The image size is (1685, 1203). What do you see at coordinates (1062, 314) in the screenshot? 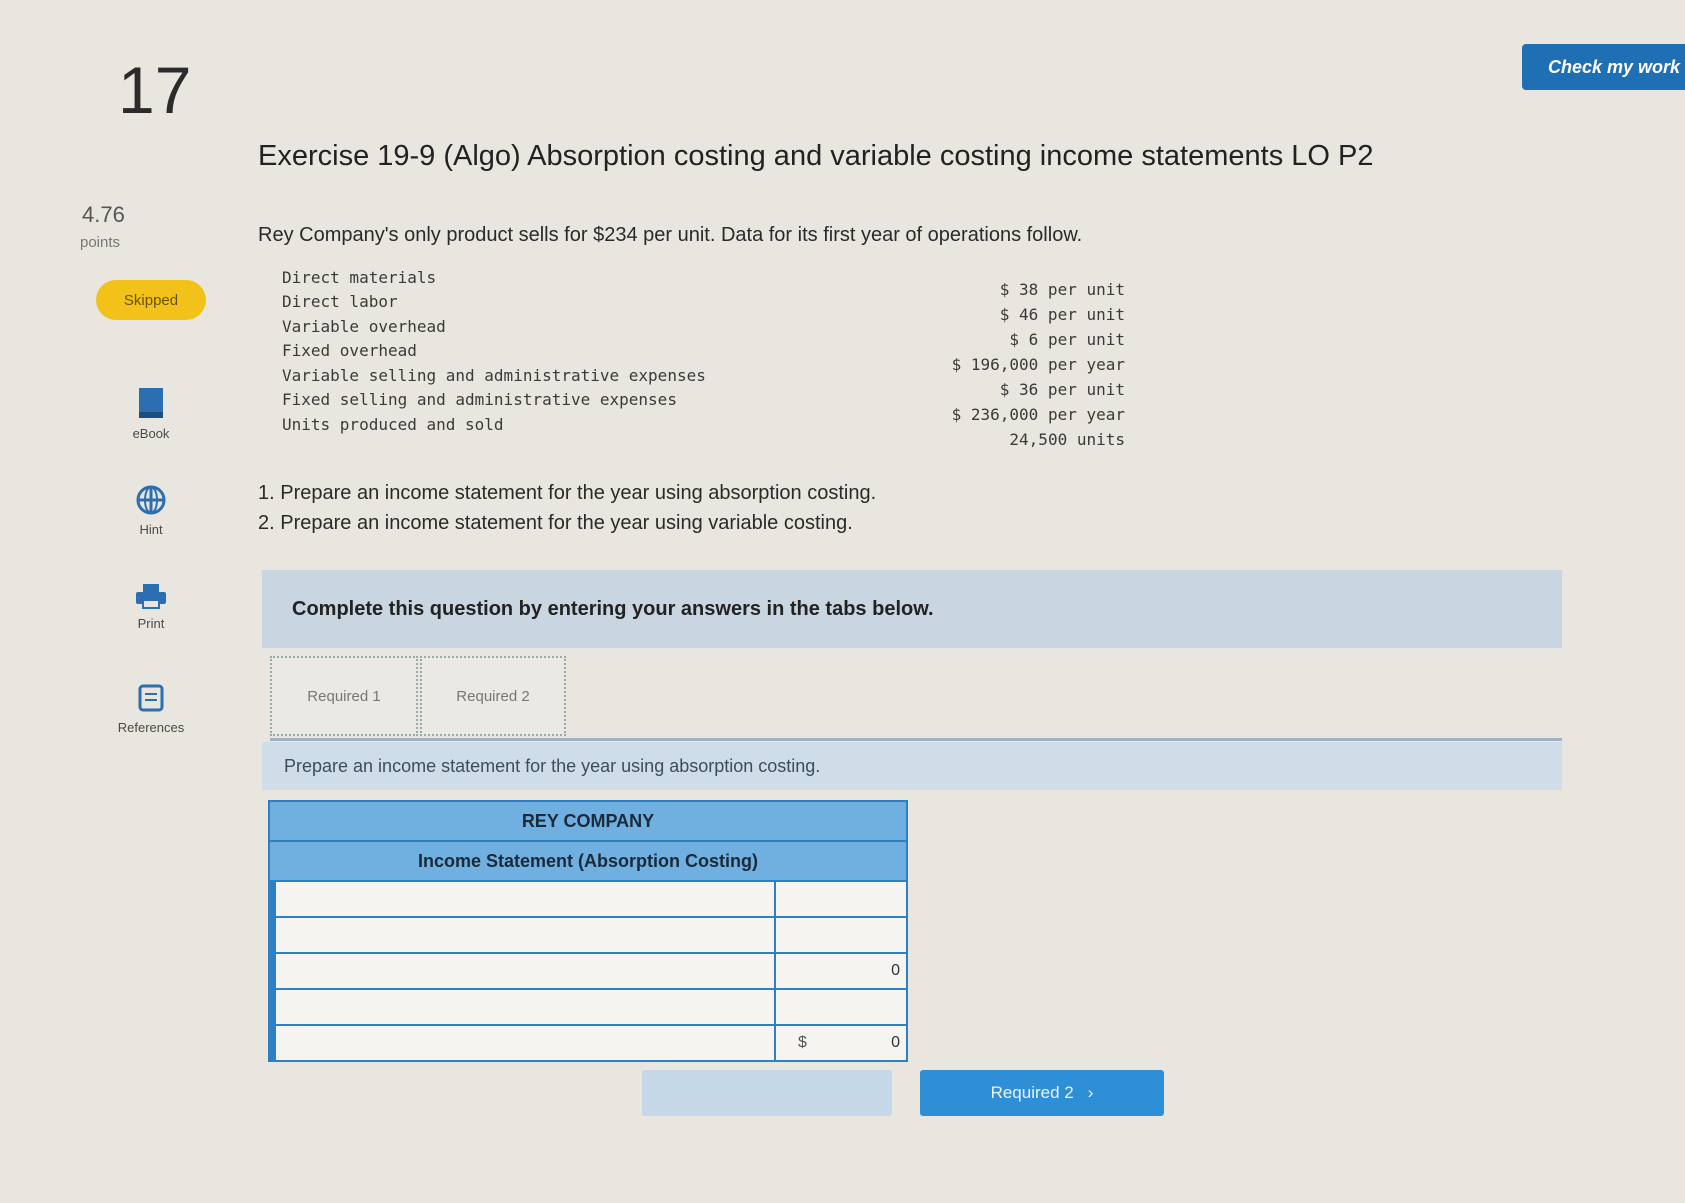
I see `data-value: $ 46 per unit` at bounding box center [1062, 314].